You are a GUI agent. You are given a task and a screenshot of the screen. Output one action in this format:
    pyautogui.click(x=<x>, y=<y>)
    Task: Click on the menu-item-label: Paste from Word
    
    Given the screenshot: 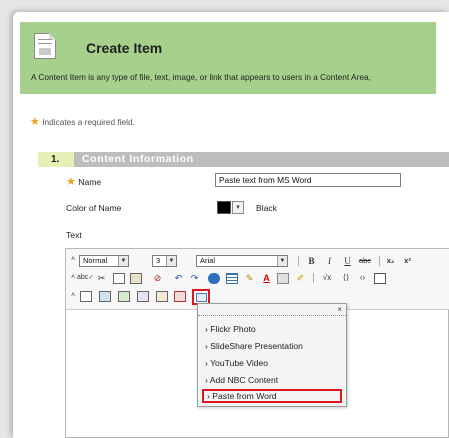 What is the action you would take?
    pyautogui.click(x=244, y=396)
    